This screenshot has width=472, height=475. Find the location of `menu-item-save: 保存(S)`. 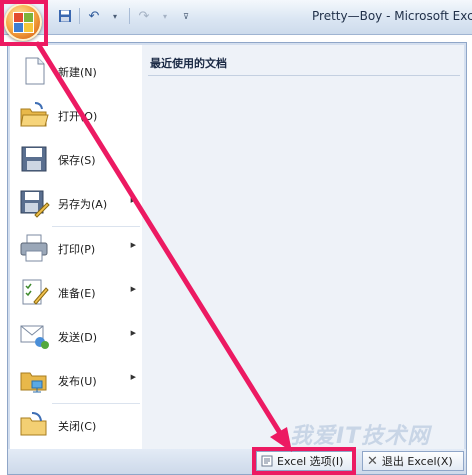

menu-item-save: 保存(S) is located at coordinates (76, 159).